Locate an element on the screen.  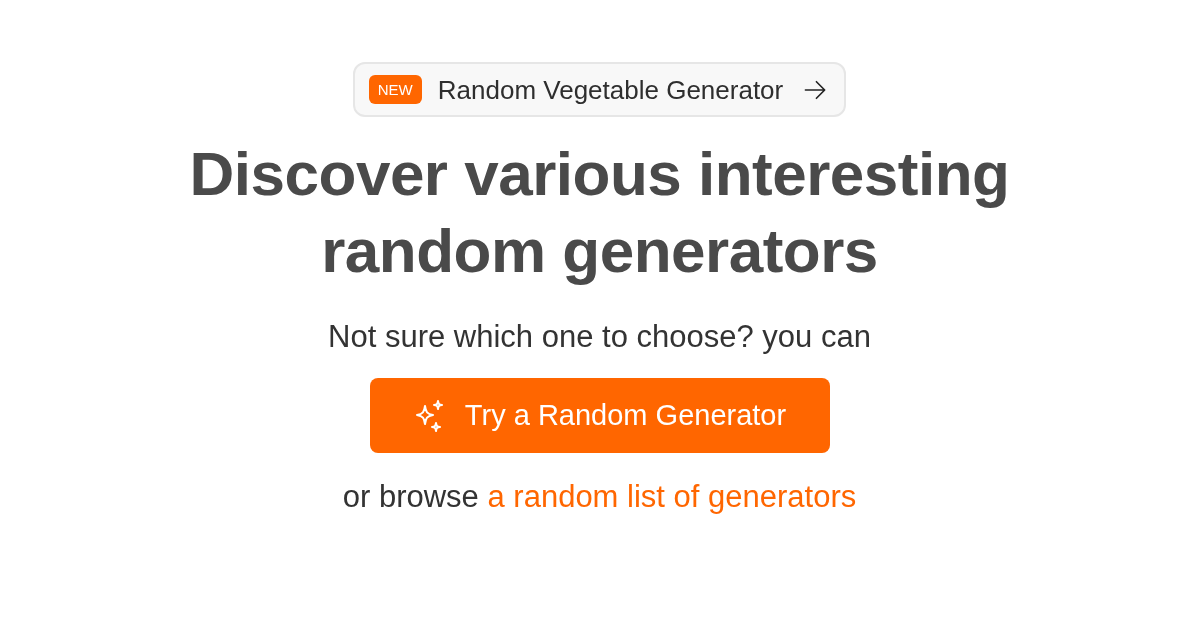
announcement-text: Random Vegetable Generator is located at coordinates (610, 89).